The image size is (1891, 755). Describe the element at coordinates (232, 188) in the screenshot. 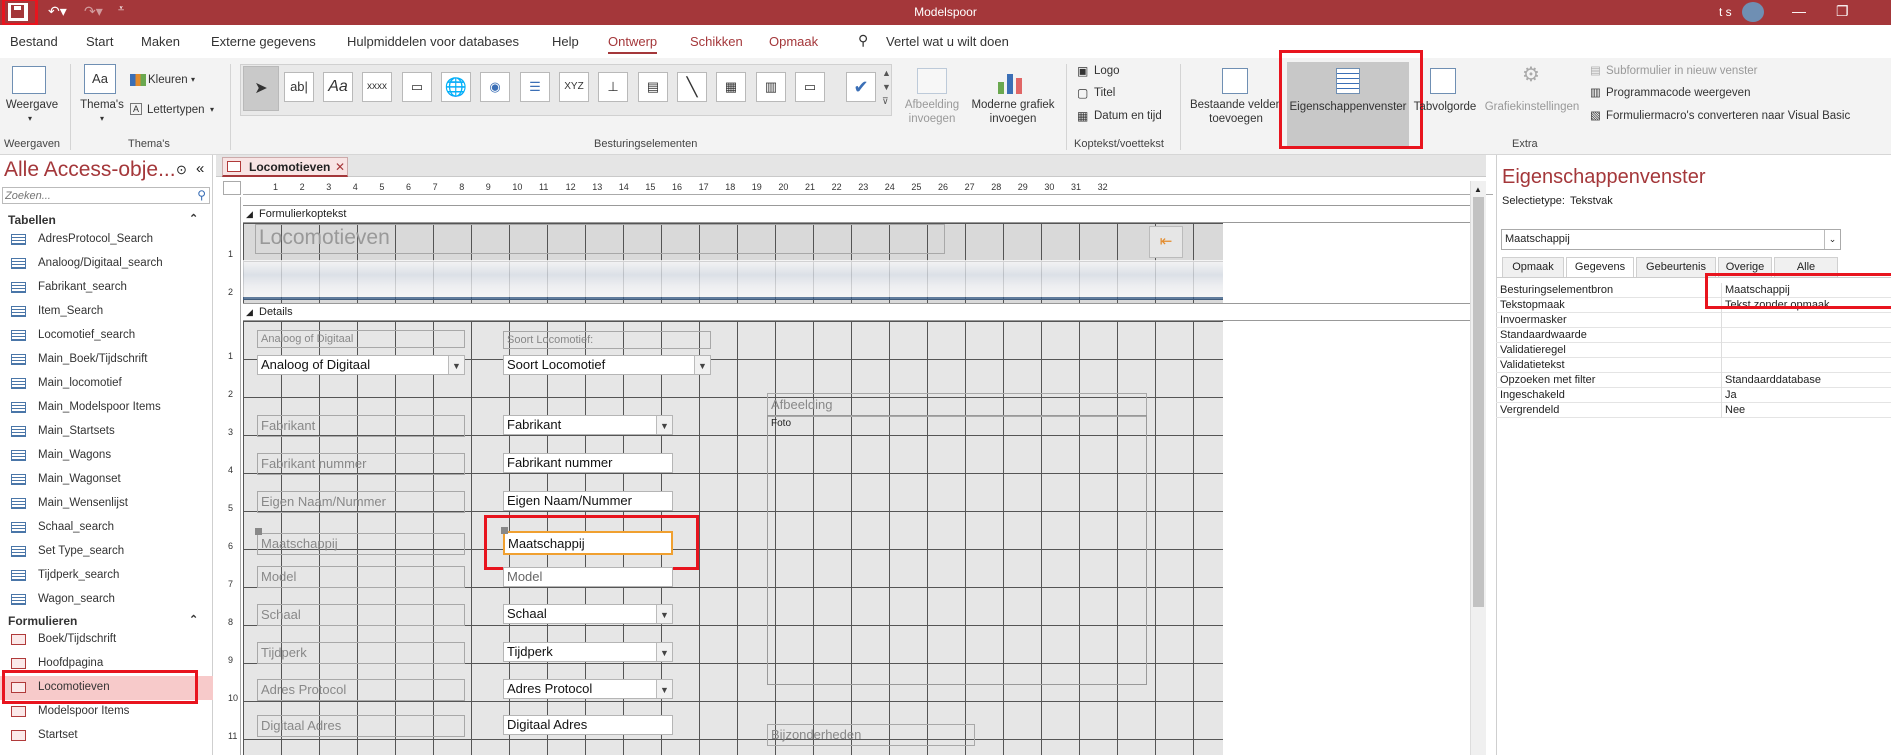

I see `form-selector` at that location.